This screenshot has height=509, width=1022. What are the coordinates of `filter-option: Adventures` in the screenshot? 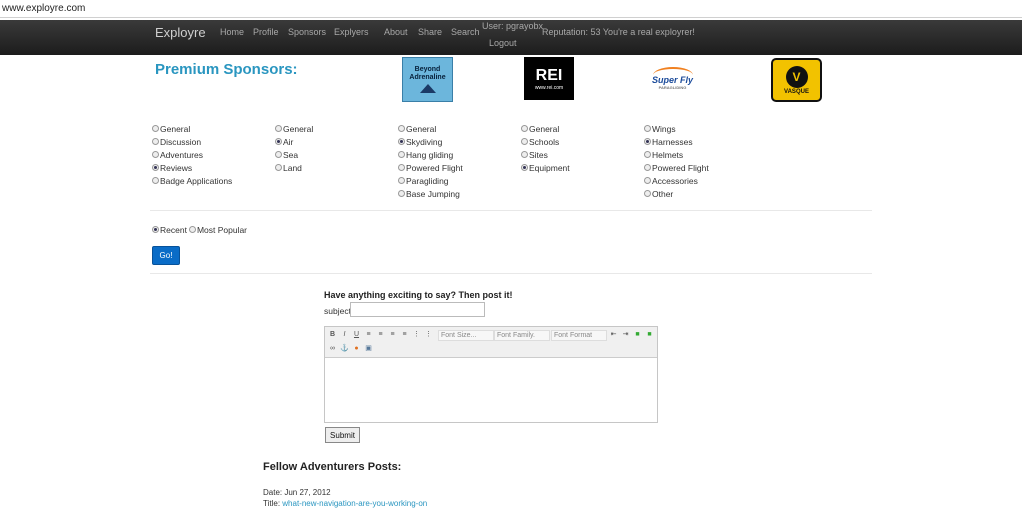 It's located at (192, 154).